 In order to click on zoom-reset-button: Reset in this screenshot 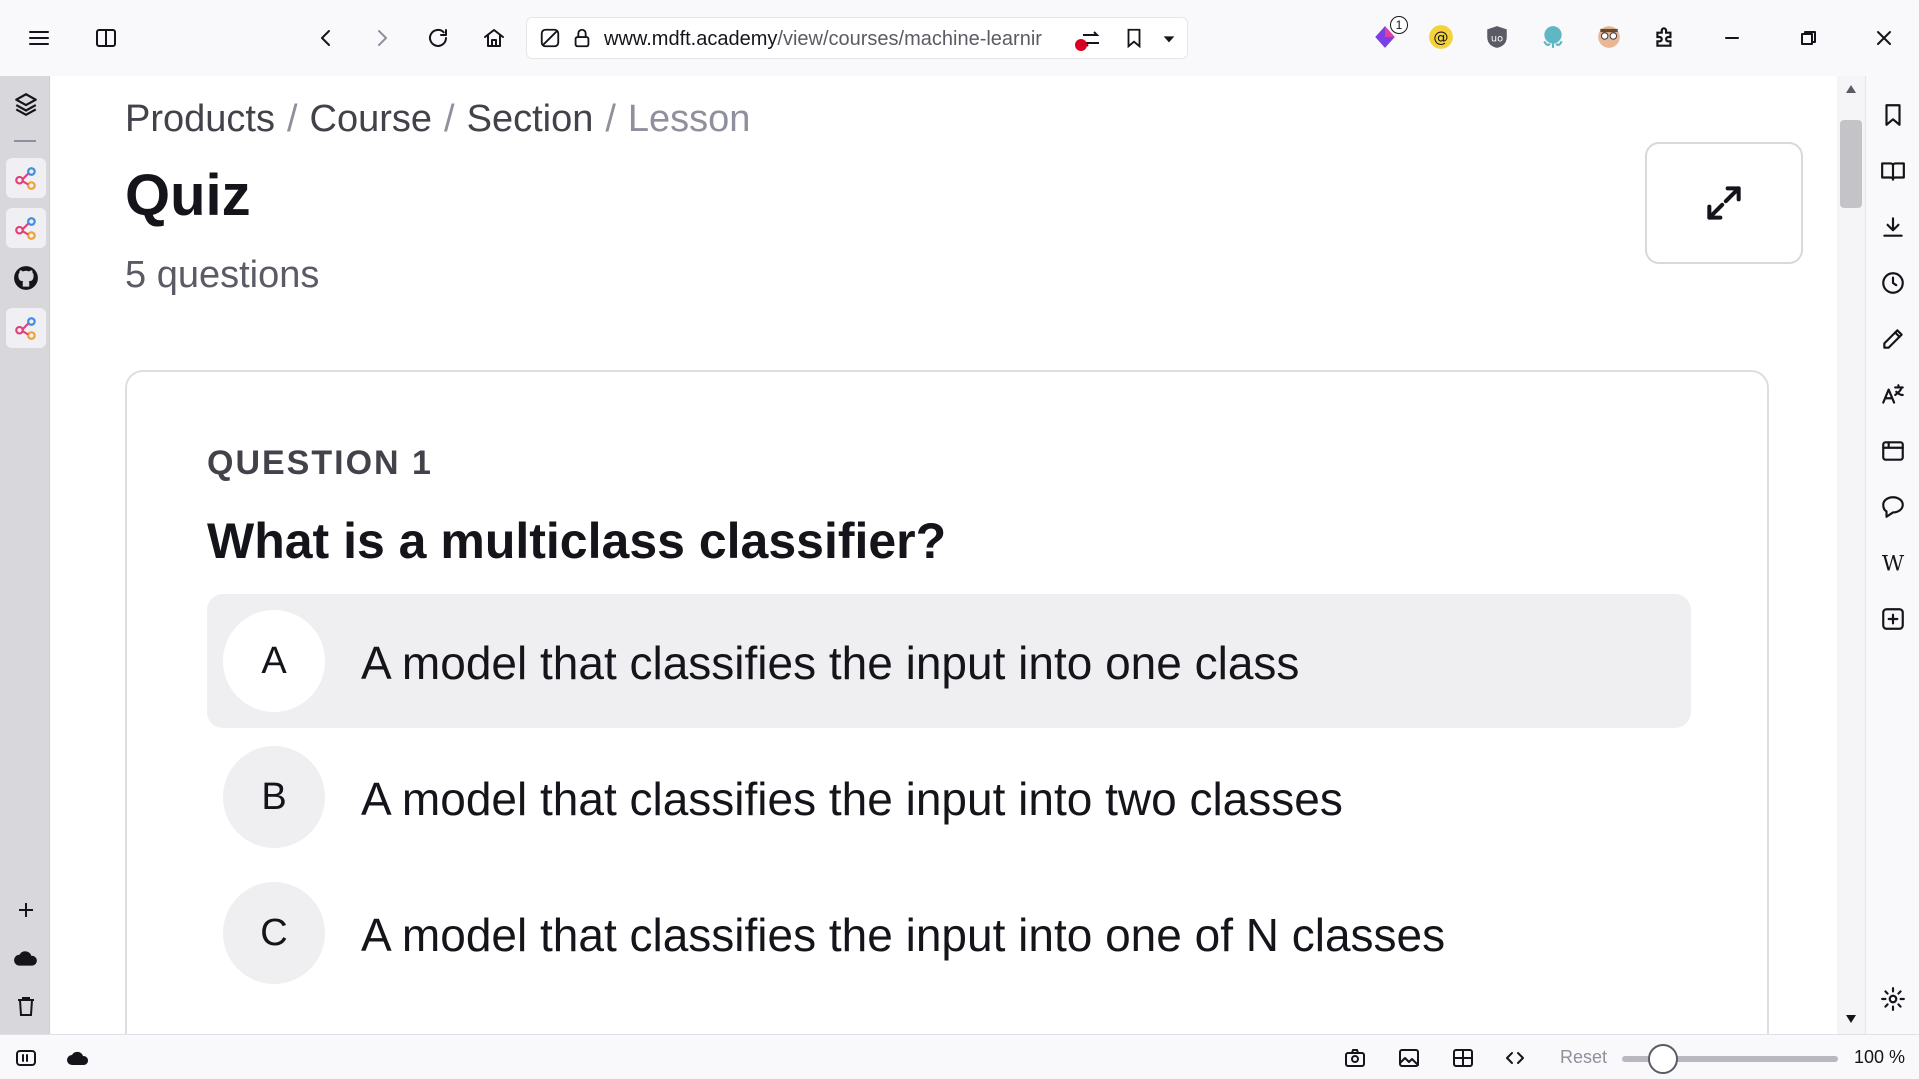, I will do `click(1583, 1057)`.